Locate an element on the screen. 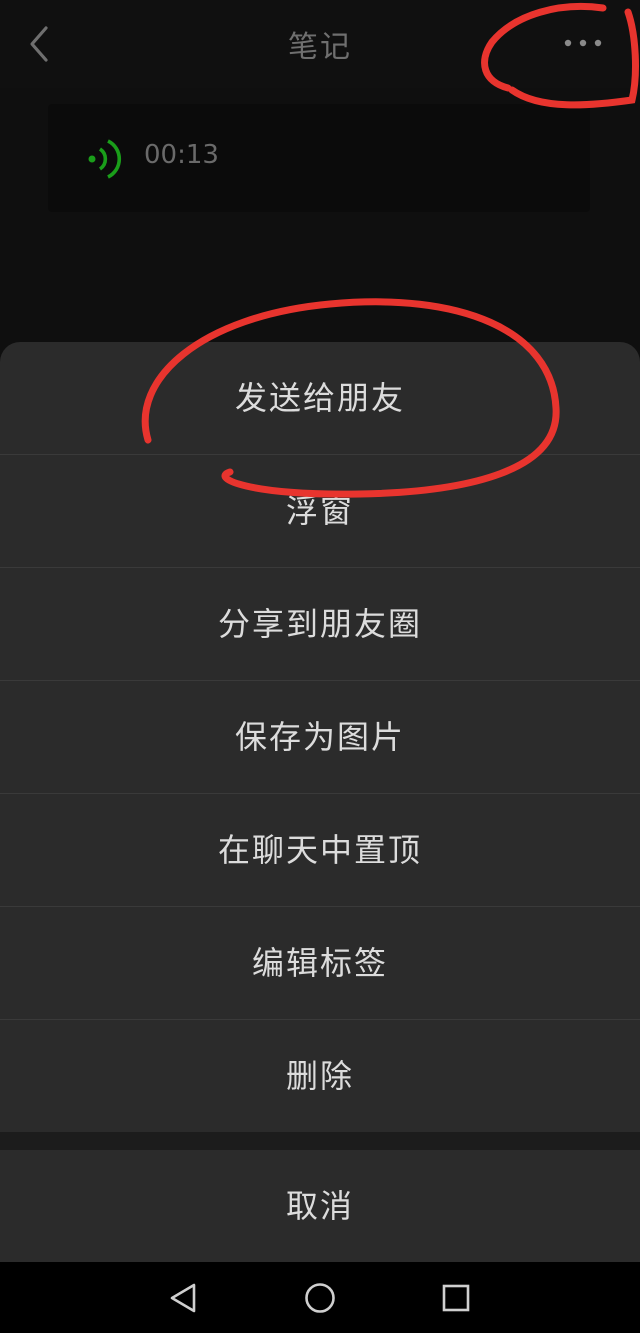  voice-duration: 00:13 is located at coordinates (181, 155).